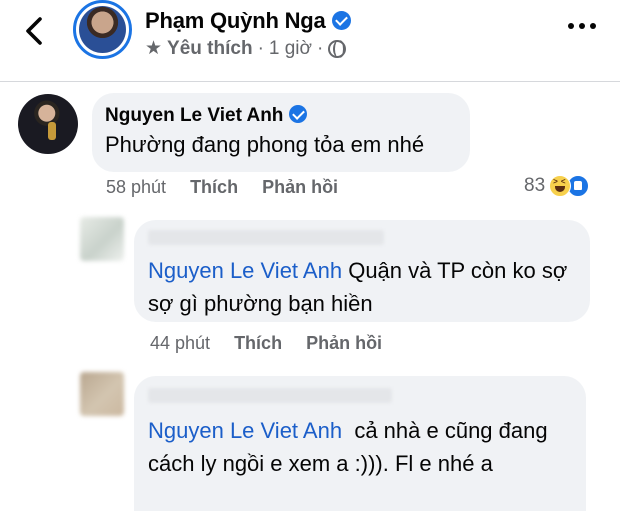  Describe the element at coordinates (265, 144) in the screenshot. I see `comment-text: Phường đang phong tỏa em nhé` at that location.